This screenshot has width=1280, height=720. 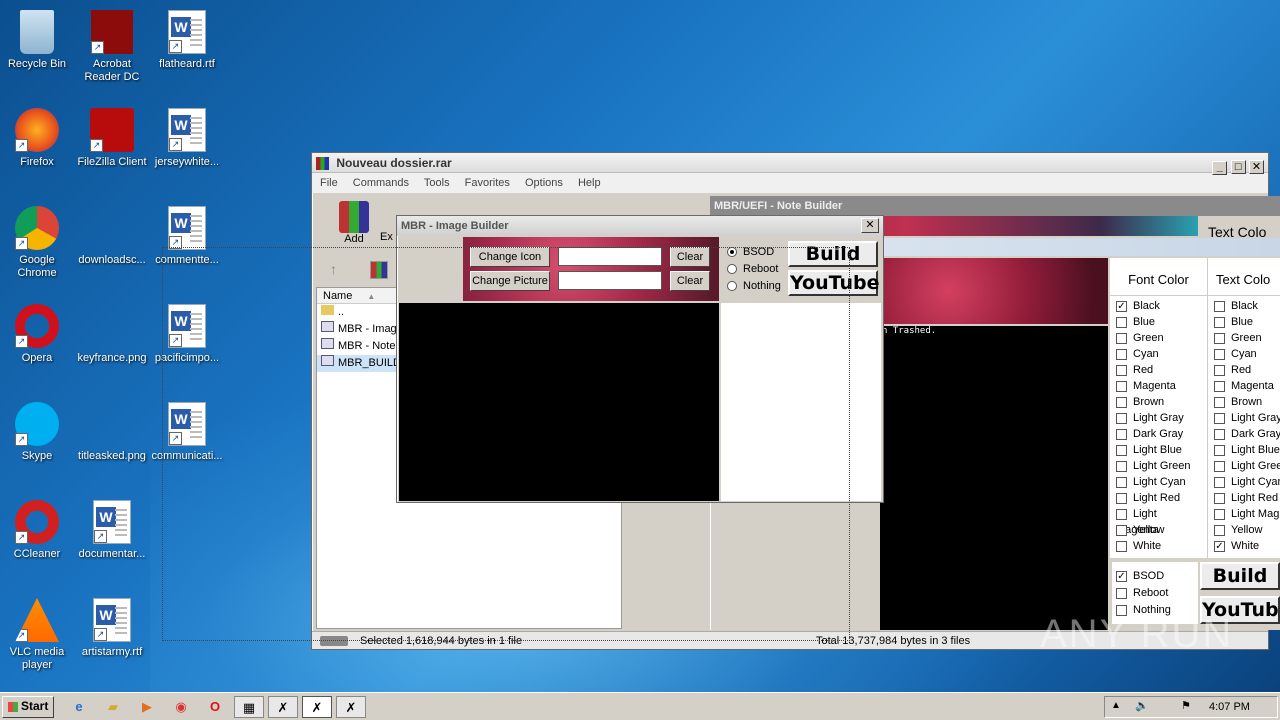 I want to click on picture-path-input, so click(x=610, y=280).